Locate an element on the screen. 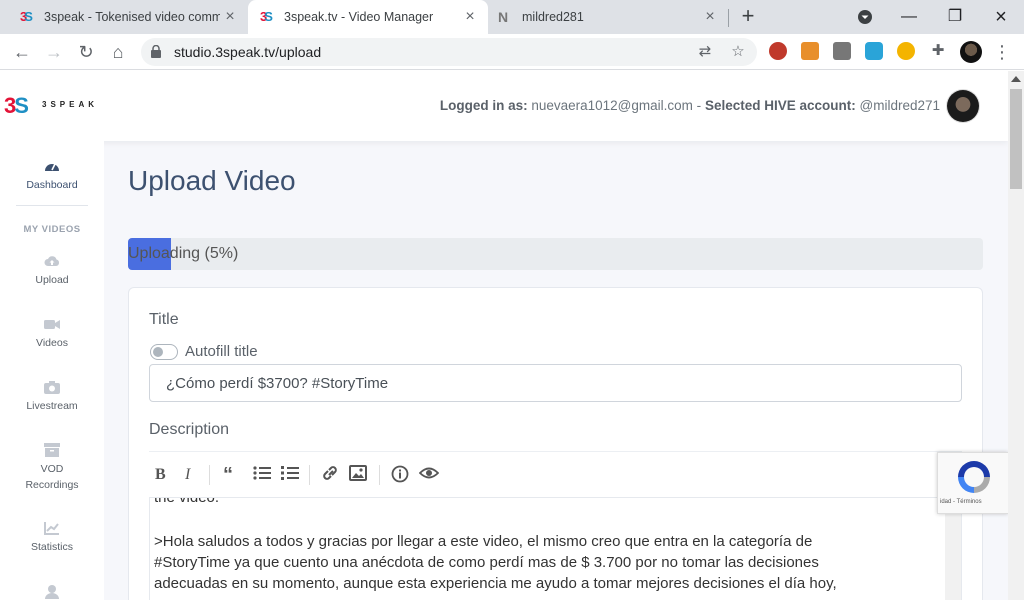  sidebar-item-dashboard: Dashboard is located at coordinates (52, 175).